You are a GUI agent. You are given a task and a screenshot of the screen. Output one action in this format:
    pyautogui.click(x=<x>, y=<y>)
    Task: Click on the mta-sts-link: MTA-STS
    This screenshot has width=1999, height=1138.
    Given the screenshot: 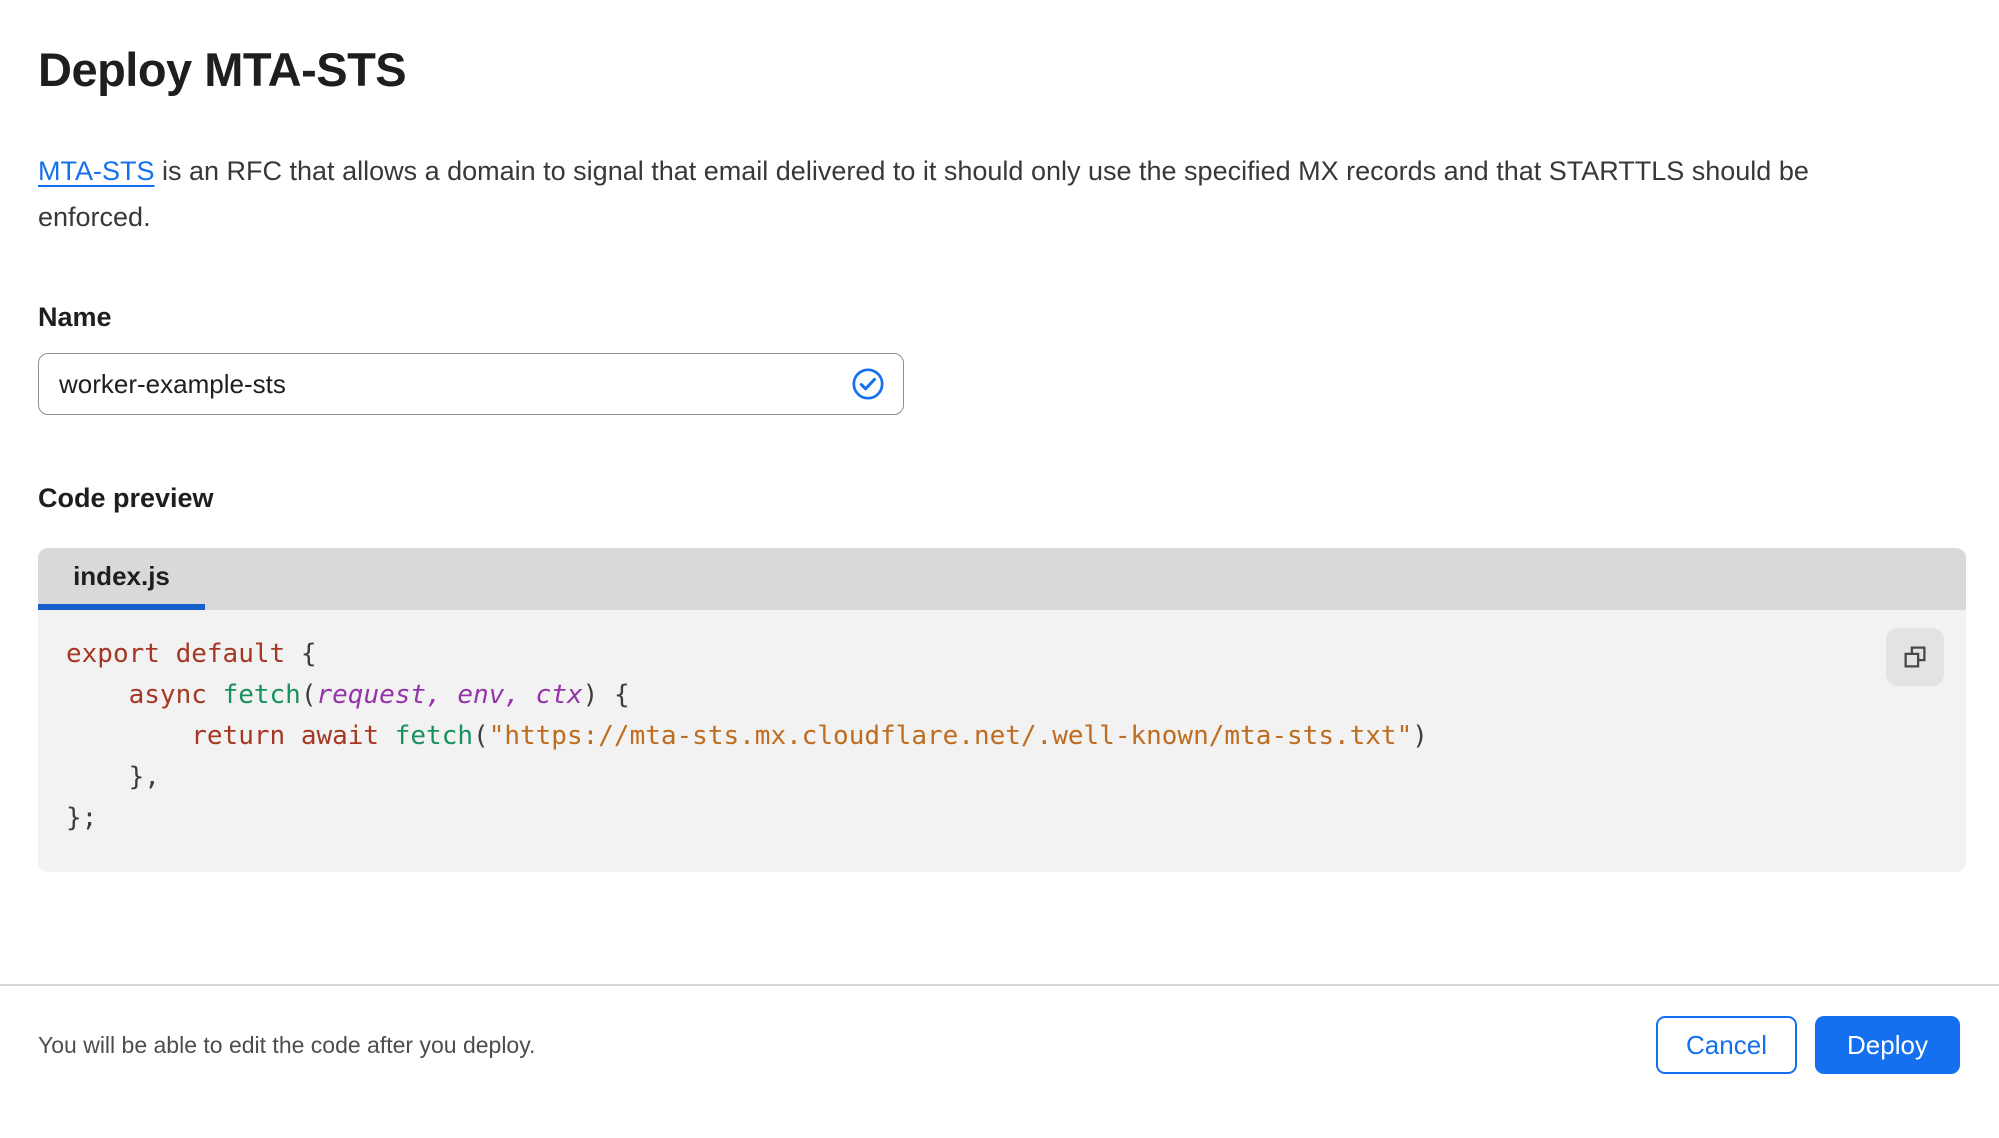 What is the action you would take?
    pyautogui.click(x=96, y=171)
    